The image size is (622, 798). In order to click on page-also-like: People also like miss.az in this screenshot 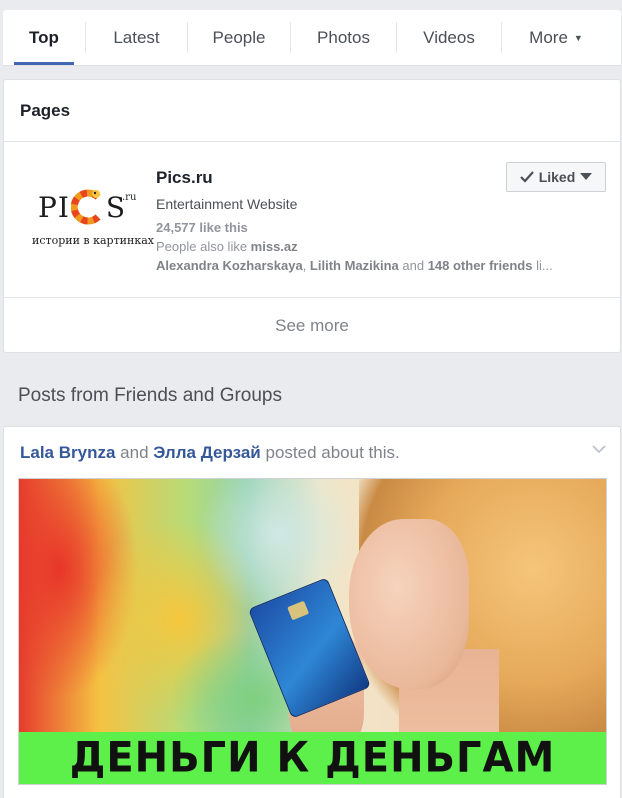, I will do `click(379, 246)`.